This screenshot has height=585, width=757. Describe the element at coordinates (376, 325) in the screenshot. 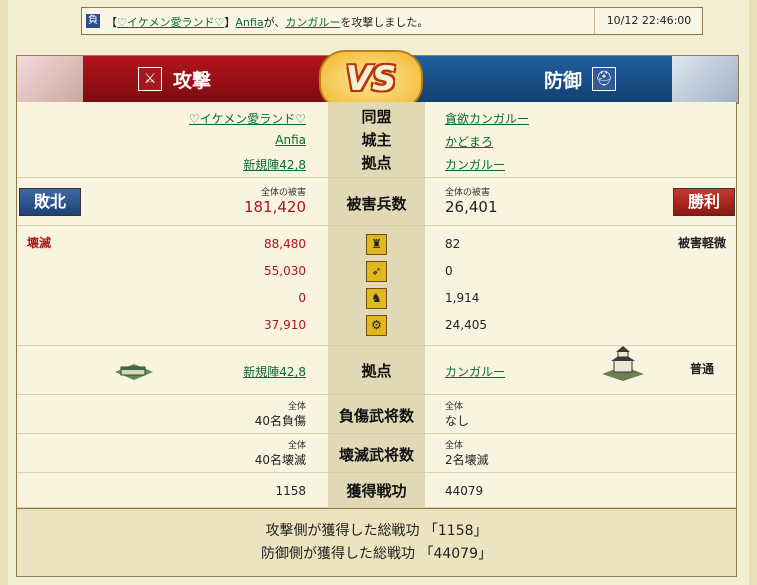

I see `siege-icon: ⚙` at that location.